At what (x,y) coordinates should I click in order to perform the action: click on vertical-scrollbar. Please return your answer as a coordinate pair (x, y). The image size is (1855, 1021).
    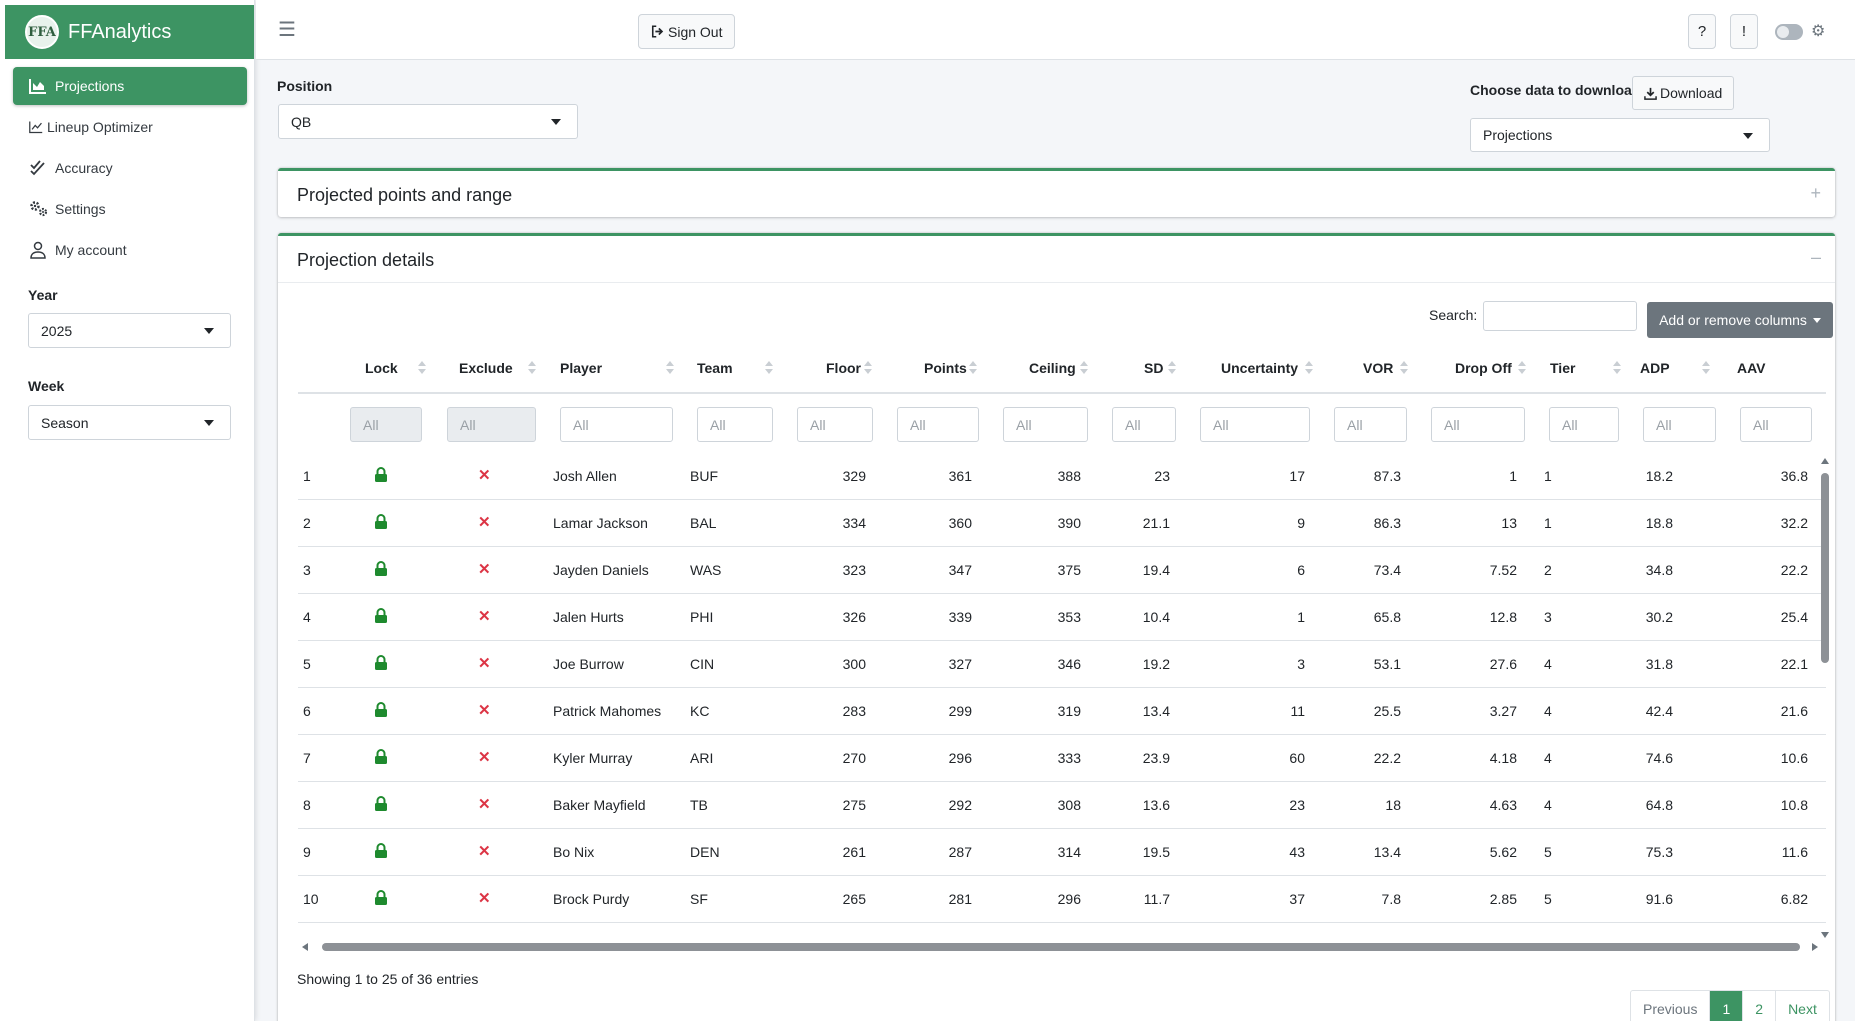
    Looking at the image, I should click on (1825, 698).